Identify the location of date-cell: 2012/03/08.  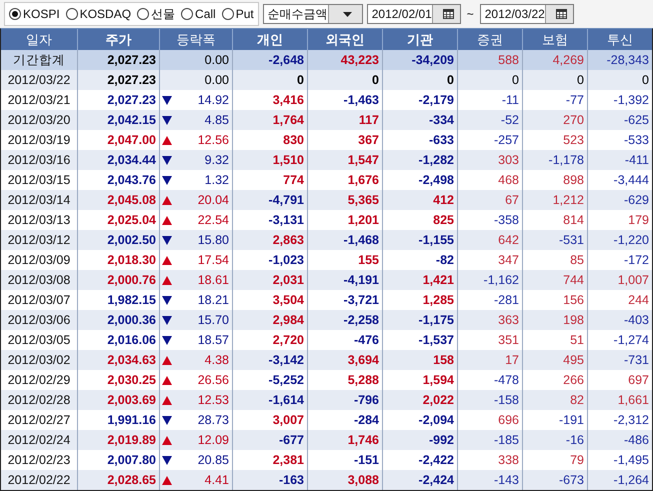
(39, 280).